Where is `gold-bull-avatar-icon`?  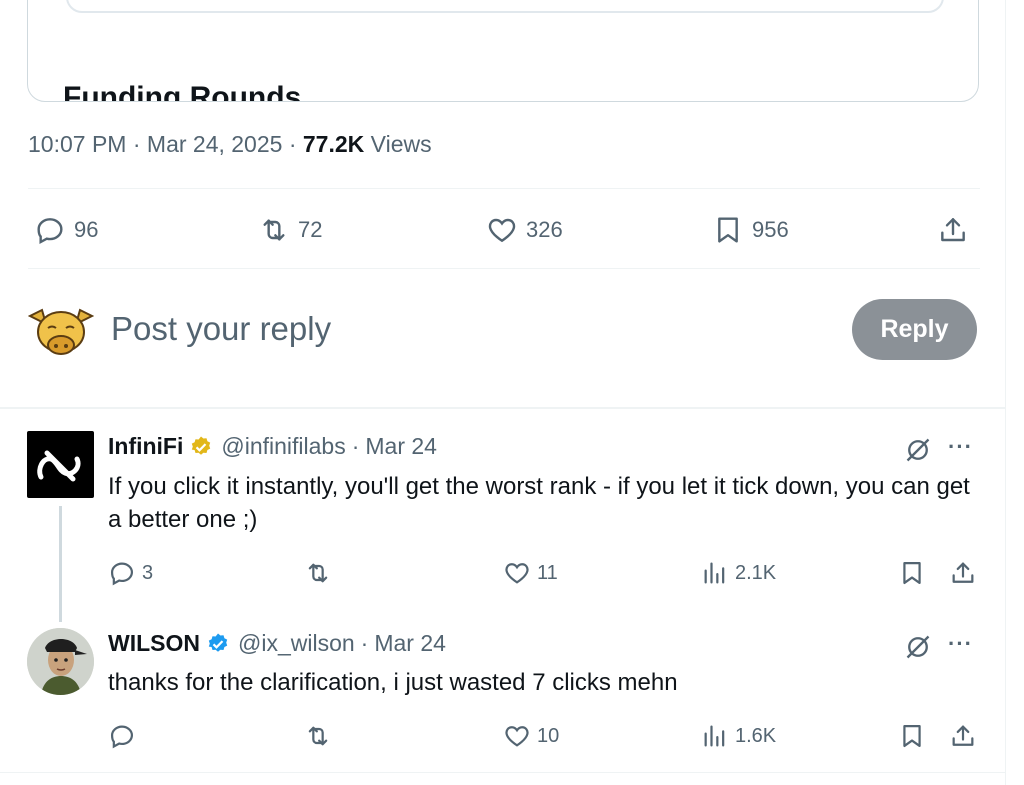 gold-bull-avatar-icon is located at coordinates (61, 331).